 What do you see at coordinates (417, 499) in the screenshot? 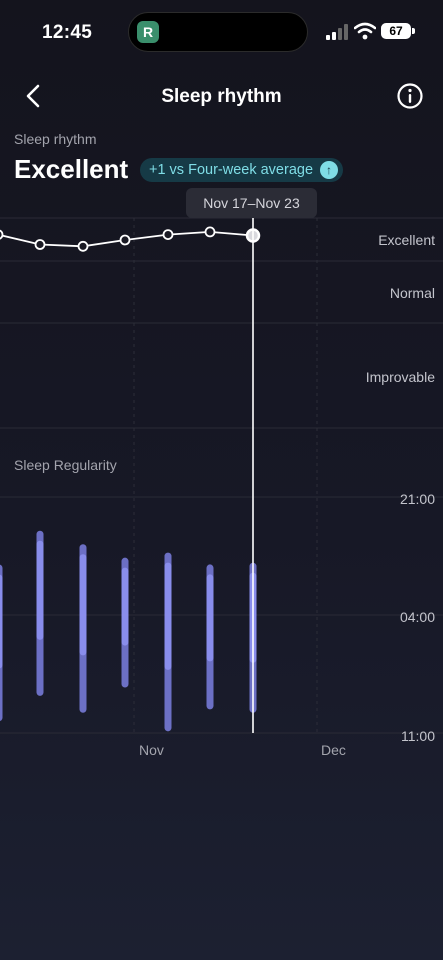
I see `time-label-2100: 21:00` at bounding box center [417, 499].